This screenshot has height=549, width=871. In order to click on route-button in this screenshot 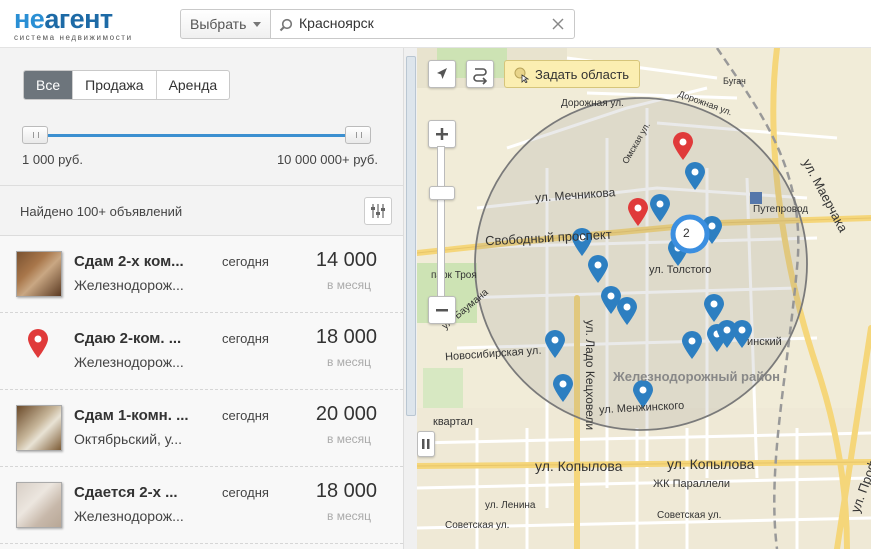, I will do `click(480, 74)`.